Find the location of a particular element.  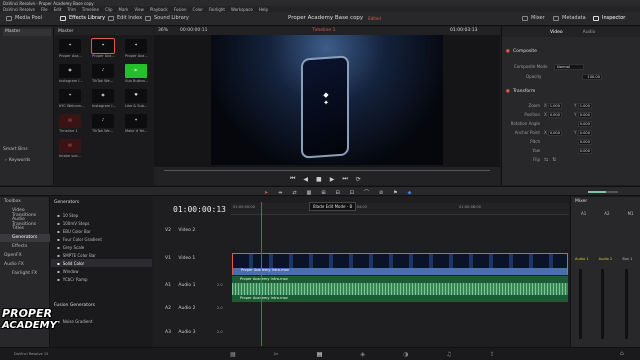

menu-item: Clip is located at coordinates (109, 9).